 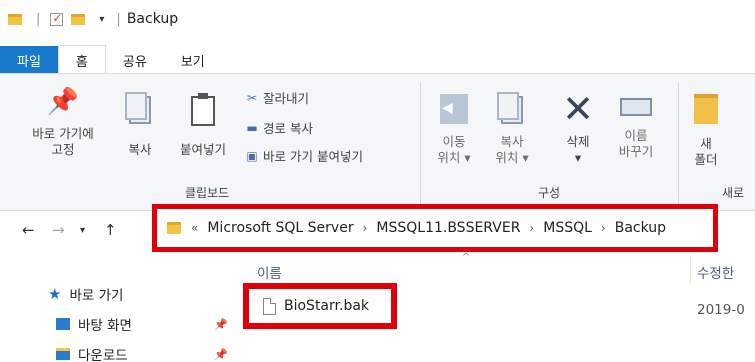 What do you see at coordinates (636, 151) in the screenshot?
I see `rename-label-2: 바꾸기` at bounding box center [636, 151].